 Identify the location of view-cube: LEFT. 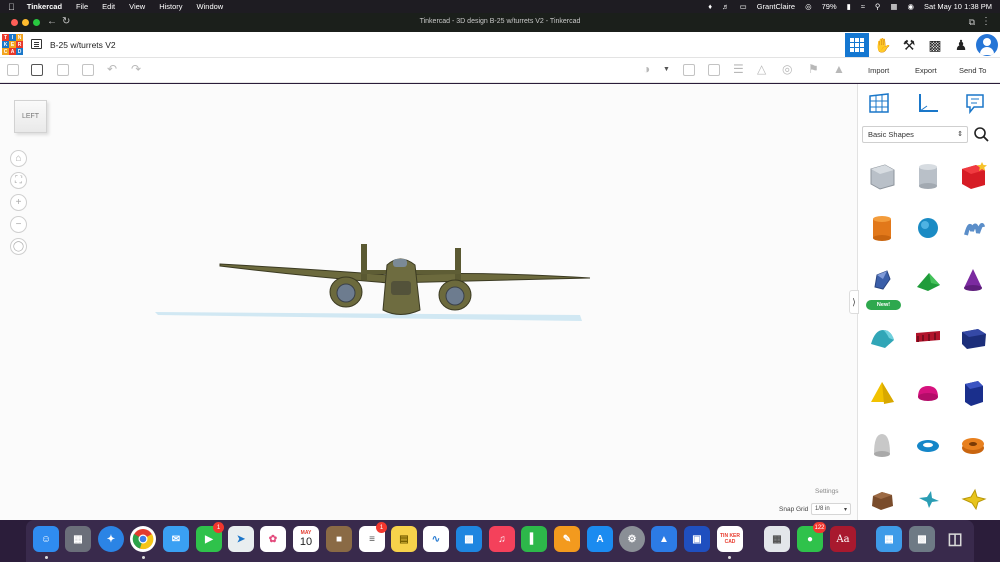
(30, 116).